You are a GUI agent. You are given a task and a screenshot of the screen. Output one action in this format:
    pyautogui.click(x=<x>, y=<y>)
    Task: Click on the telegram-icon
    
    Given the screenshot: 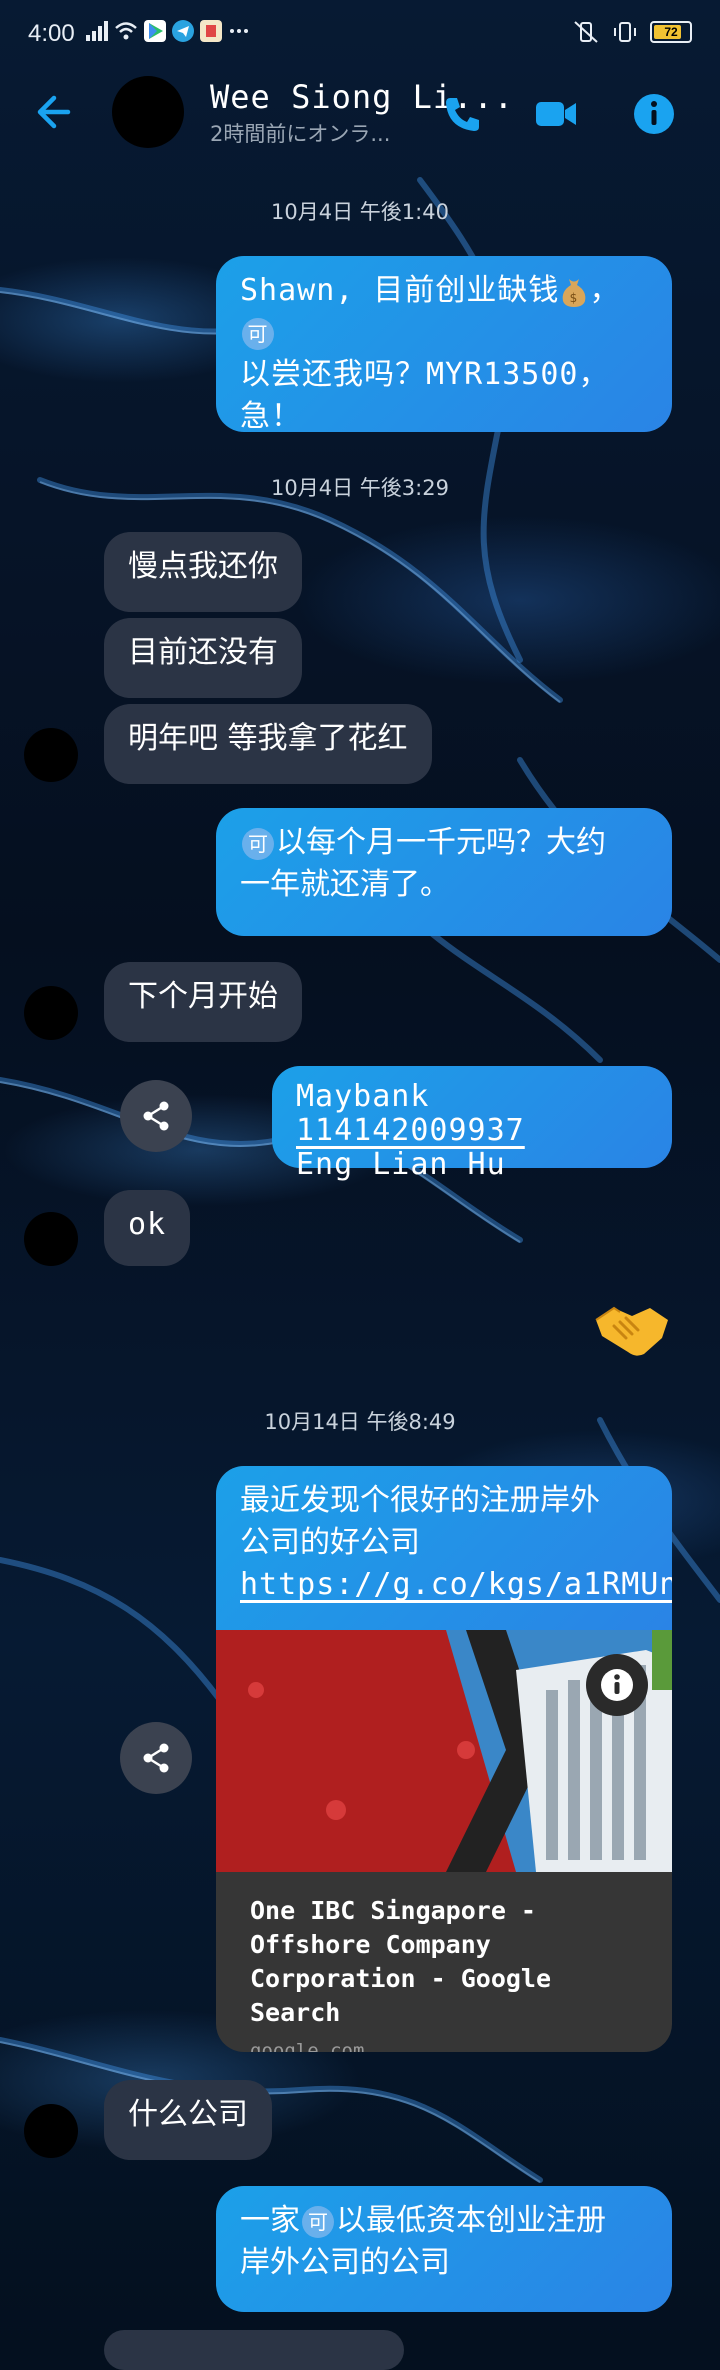 What is the action you would take?
    pyautogui.click(x=183, y=31)
    